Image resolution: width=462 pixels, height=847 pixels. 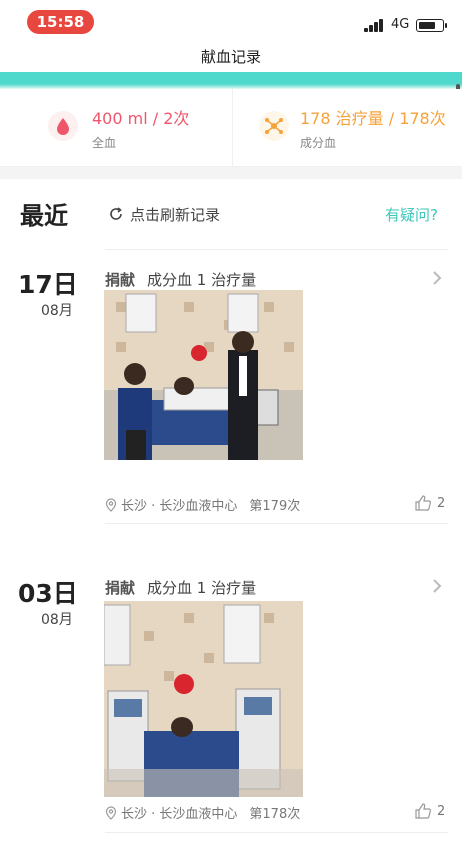 I want to click on section-title: 最近, so click(x=44, y=216).